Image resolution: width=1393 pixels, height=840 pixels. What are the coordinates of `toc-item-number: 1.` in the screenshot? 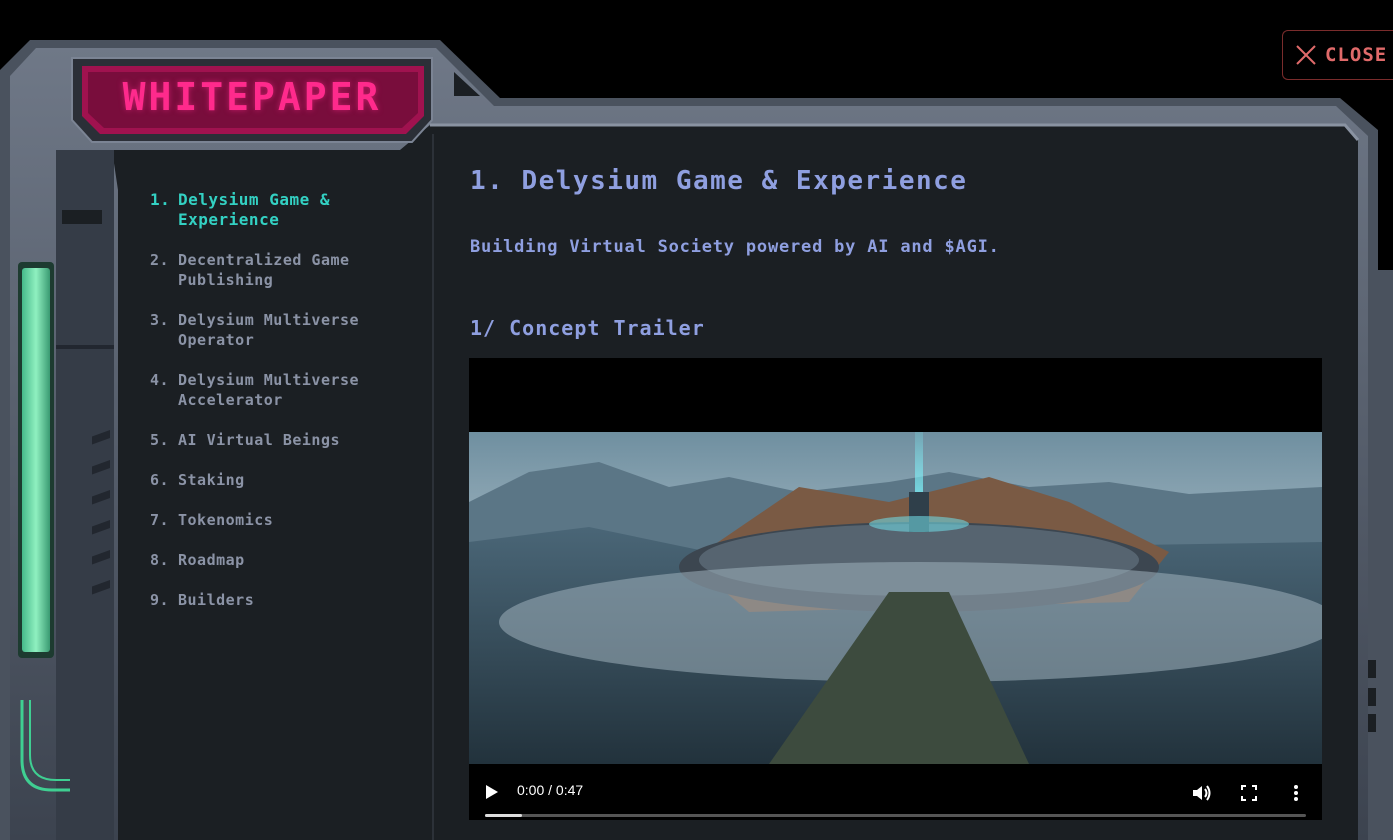 It's located at (160, 199).